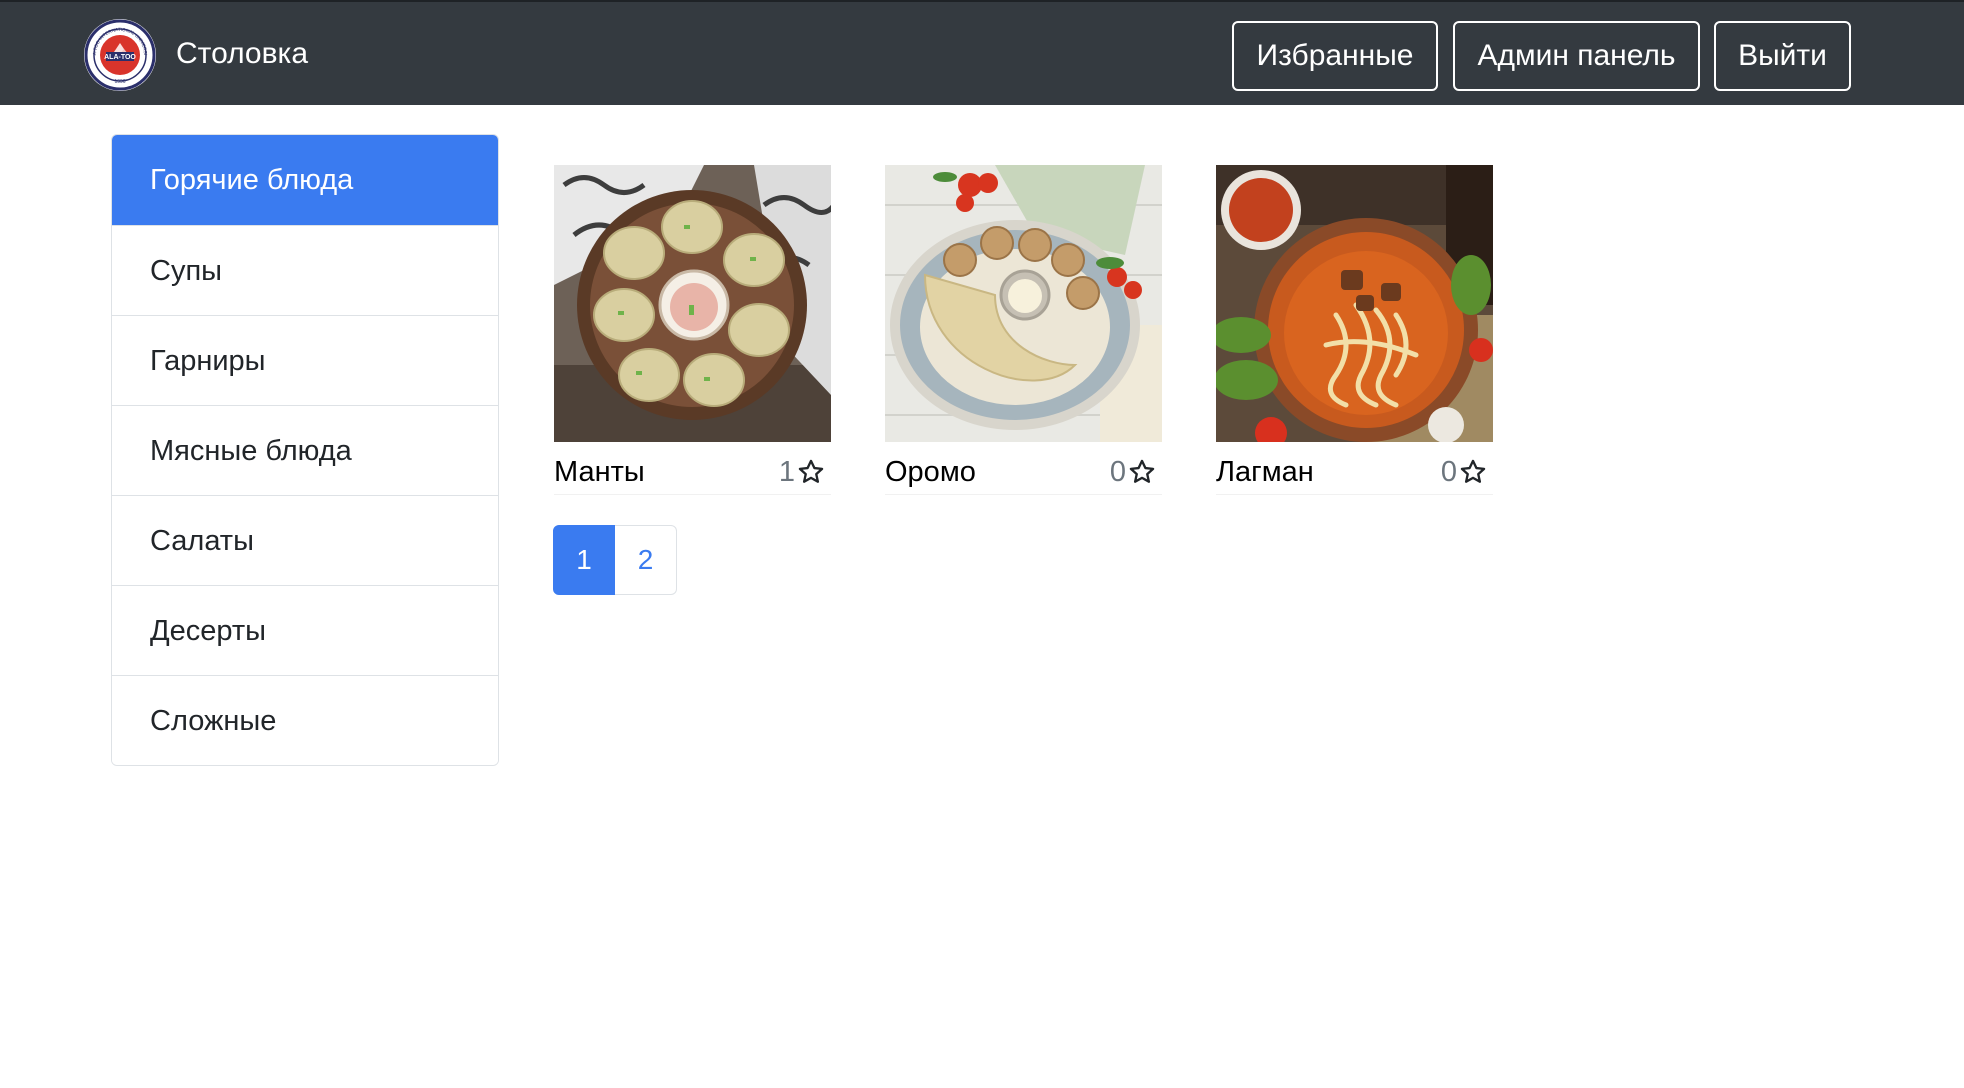  I want to click on admin-panel-button: Админ панель, so click(1576, 56).